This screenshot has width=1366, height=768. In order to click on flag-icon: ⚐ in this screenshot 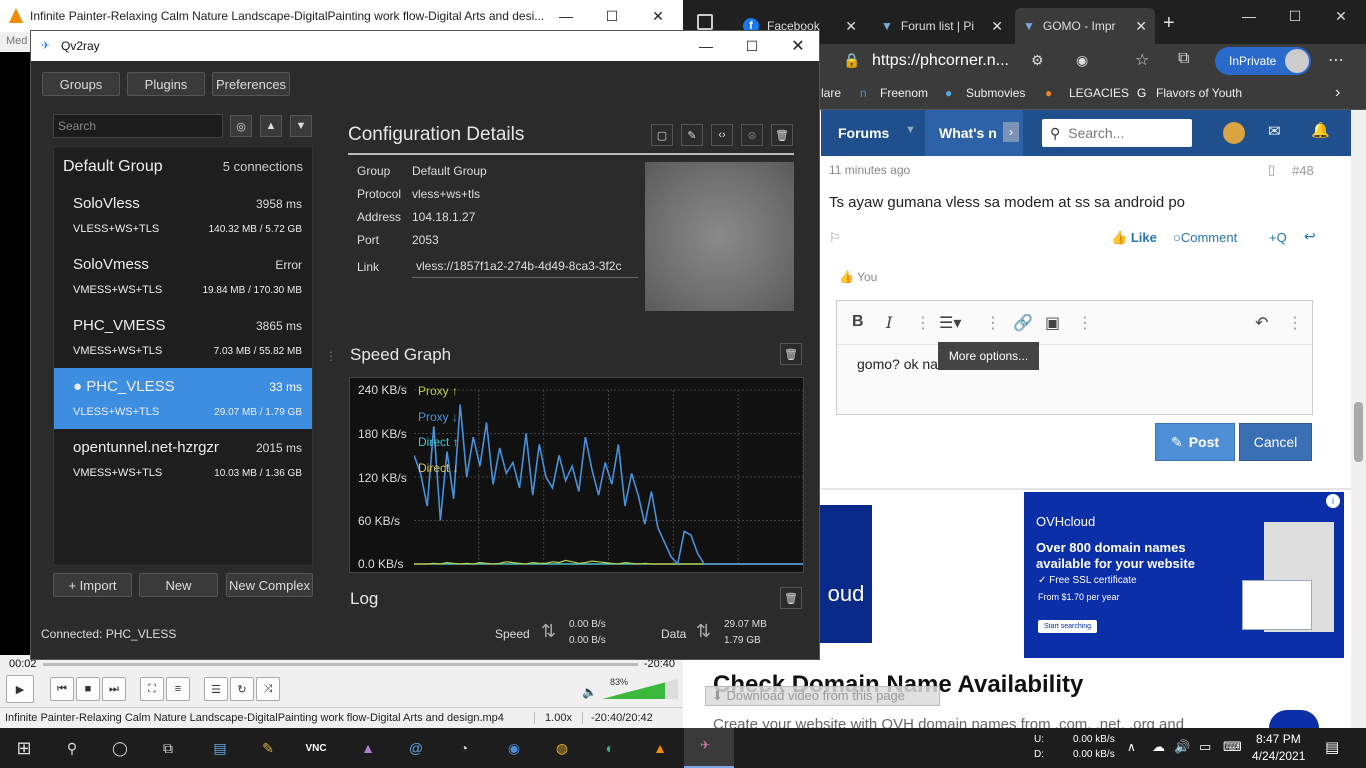, I will do `click(835, 238)`.